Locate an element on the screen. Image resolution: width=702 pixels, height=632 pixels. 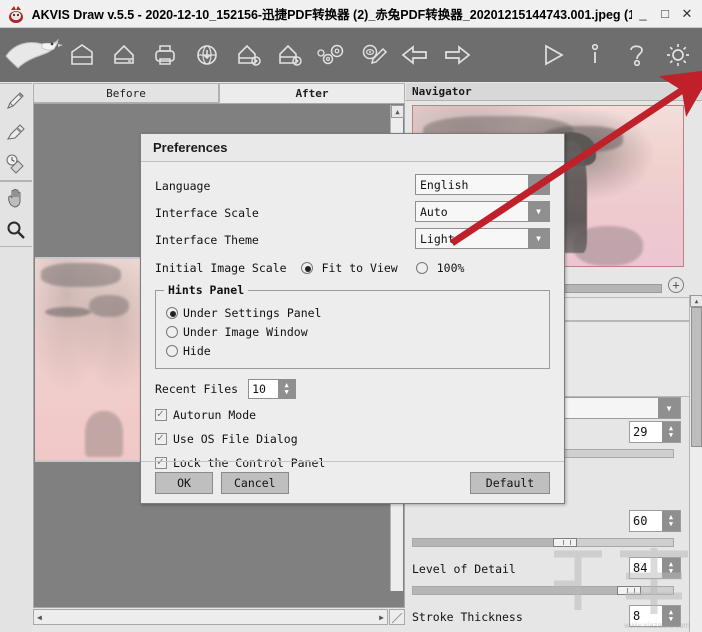
settings-vertical-scrollbar: ▲ is located at coordinates (695, 463).